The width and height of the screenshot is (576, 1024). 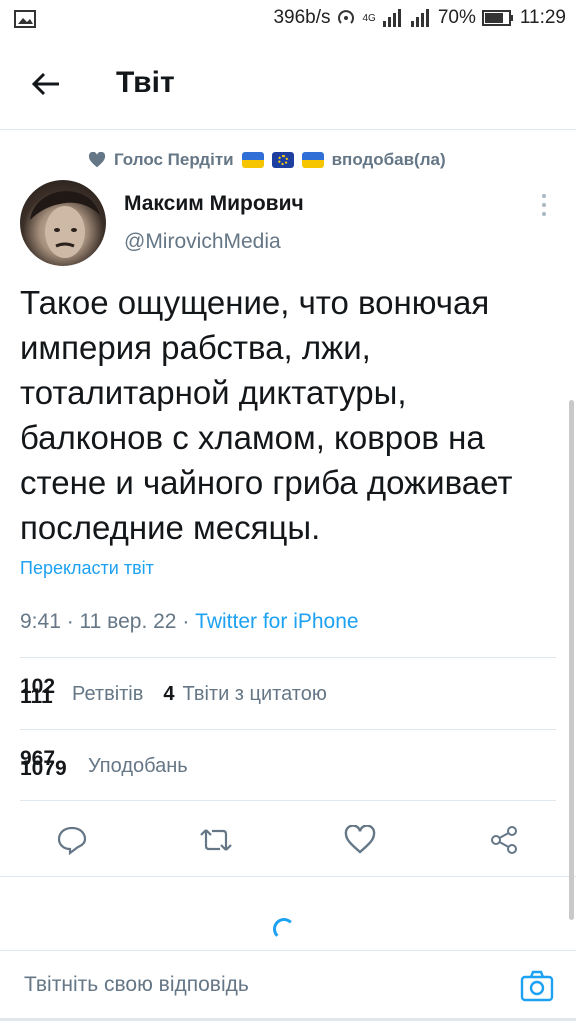 What do you see at coordinates (174, 159) in the screenshot?
I see `liker-name: Голос Пердіти` at bounding box center [174, 159].